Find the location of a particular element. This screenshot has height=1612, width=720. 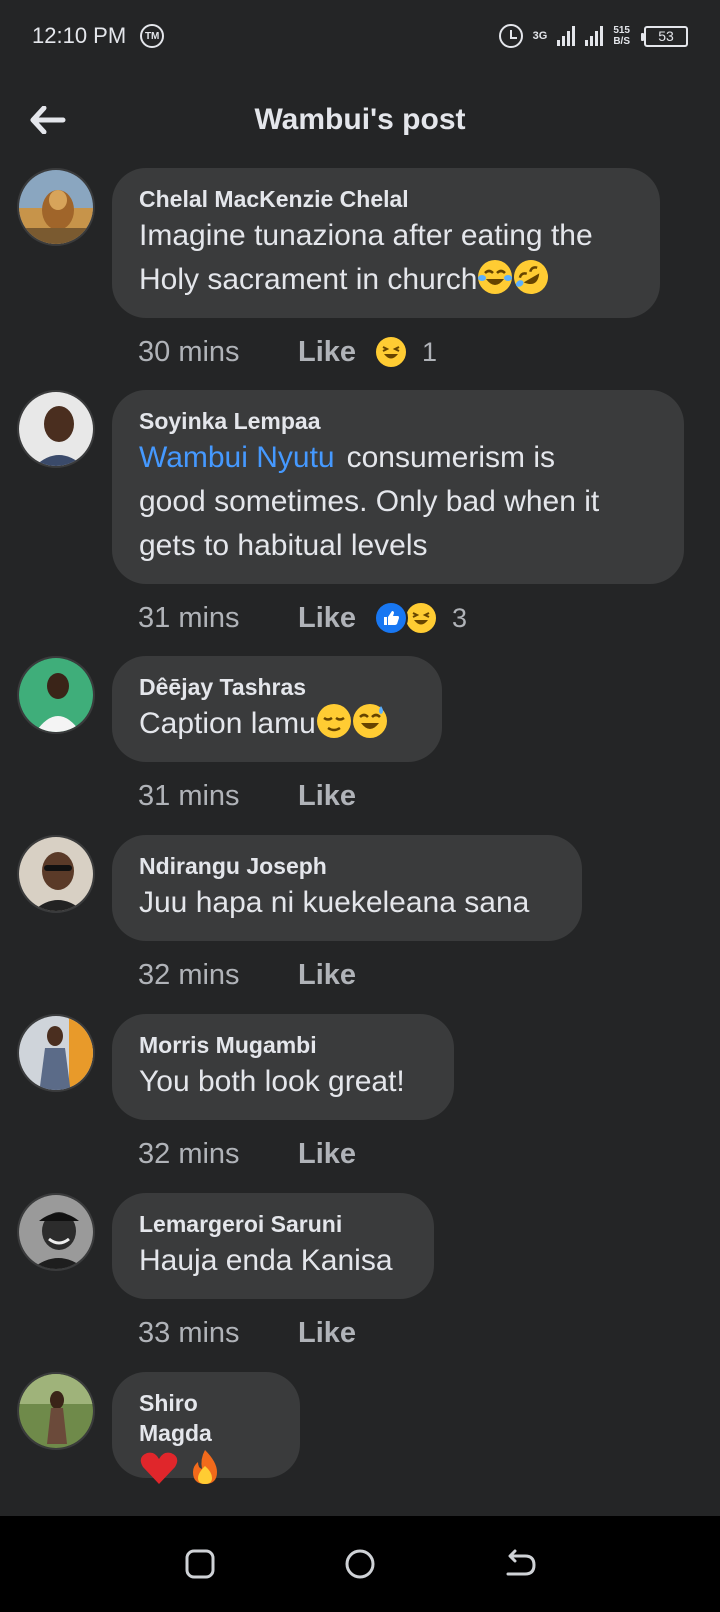

status-time: 12:10 PM is located at coordinates (79, 35).